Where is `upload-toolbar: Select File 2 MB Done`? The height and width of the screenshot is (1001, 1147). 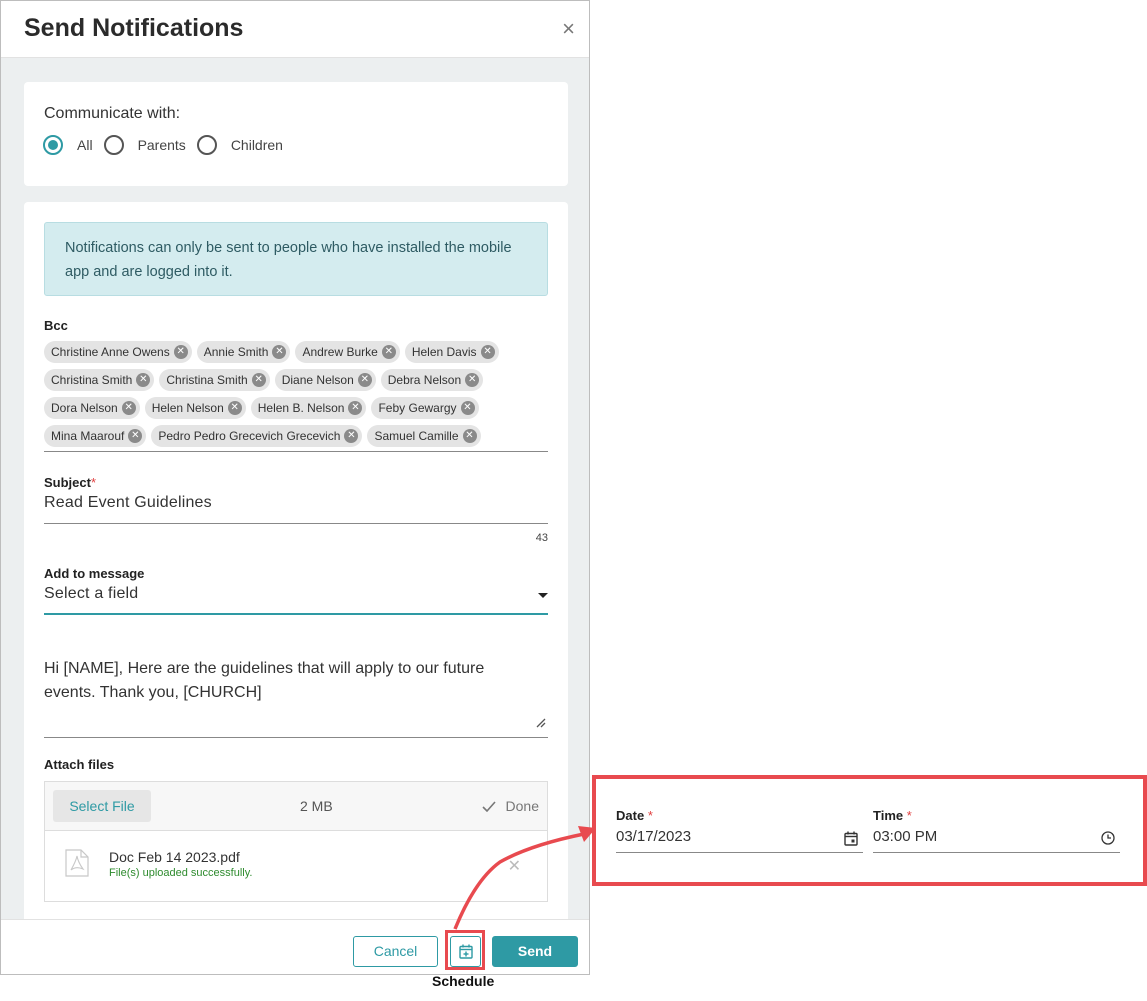
upload-toolbar: Select File 2 MB Done is located at coordinates (296, 806).